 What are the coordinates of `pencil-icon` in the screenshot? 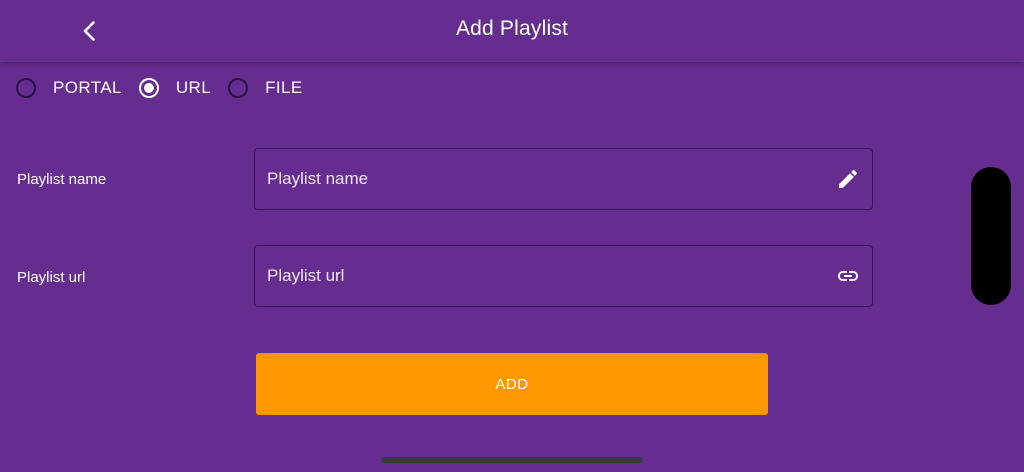 It's located at (848, 178).